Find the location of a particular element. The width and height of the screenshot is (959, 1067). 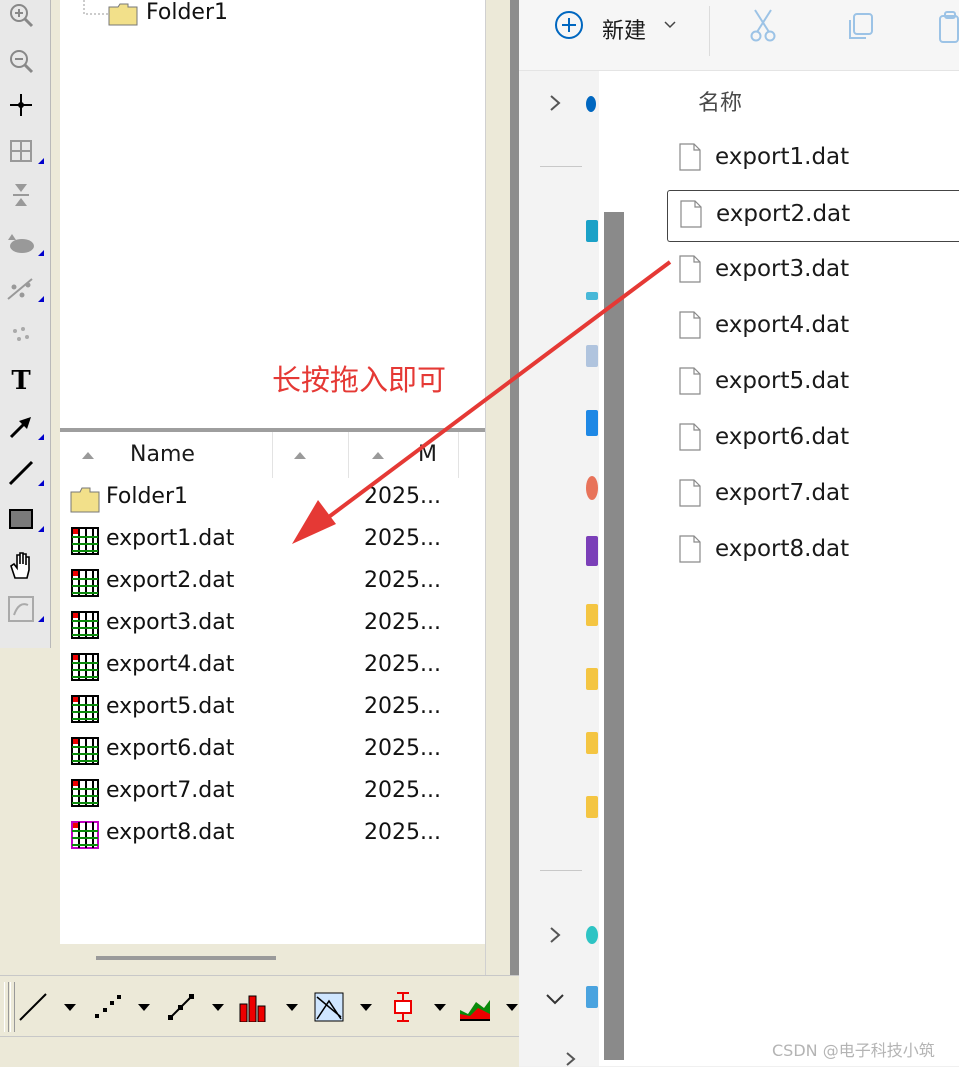

nav-separator is located at coordinates (561, 166).